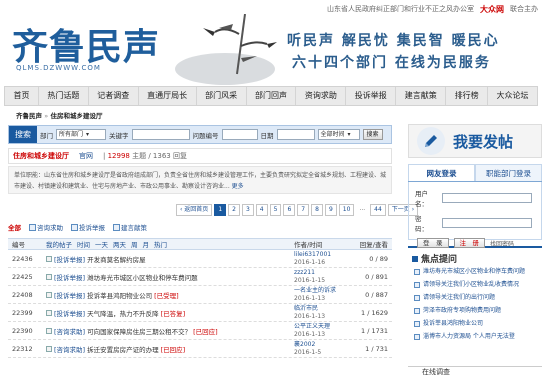 This screenshot has height=377, width=542. What do you see at coordinates (247, 210) in the screenshot?
I see `pager-page: 3` at bounding box center [247, 210].